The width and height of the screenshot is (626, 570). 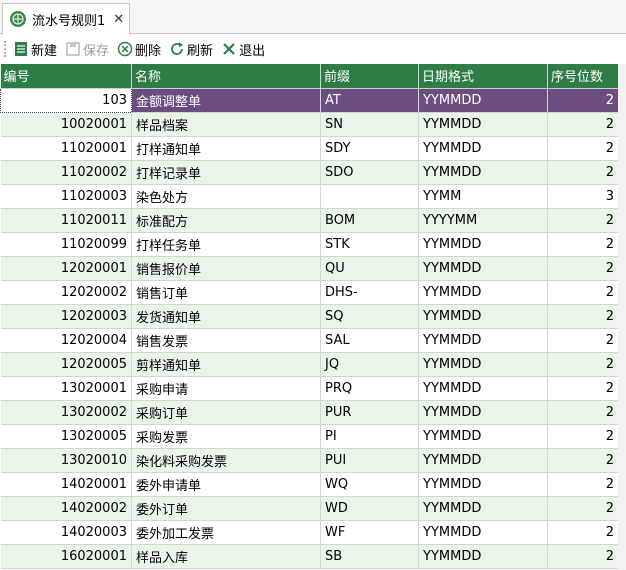 I want to click on cell-code: 12020003, so click(x=66, y=316).